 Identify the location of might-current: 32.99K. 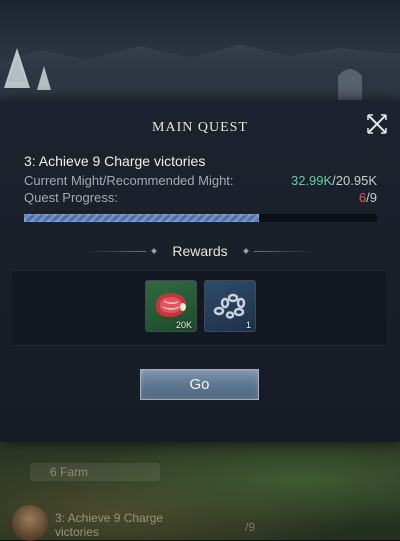
(311, 180).